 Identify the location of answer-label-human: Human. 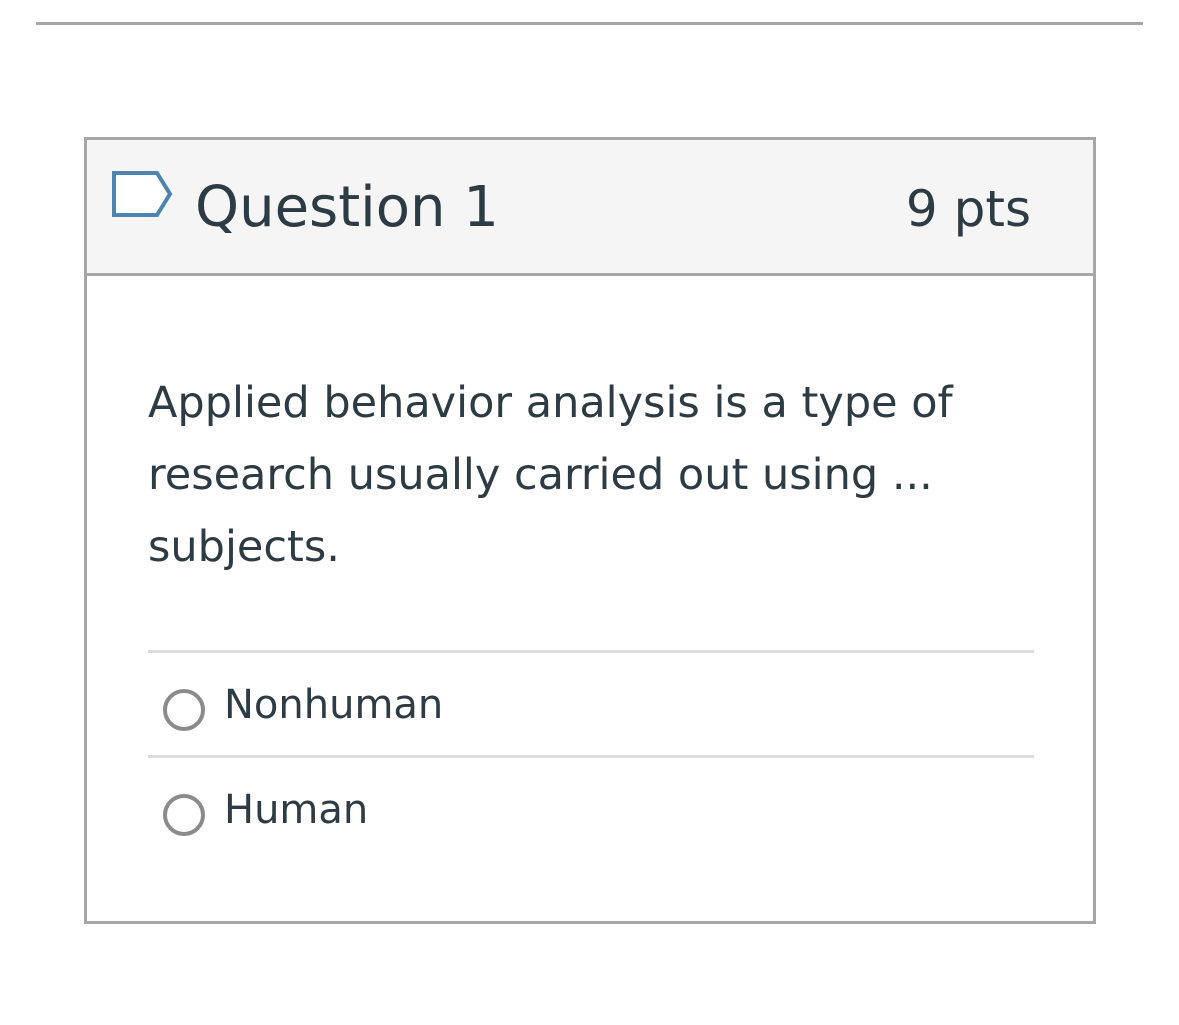
(296, 810).